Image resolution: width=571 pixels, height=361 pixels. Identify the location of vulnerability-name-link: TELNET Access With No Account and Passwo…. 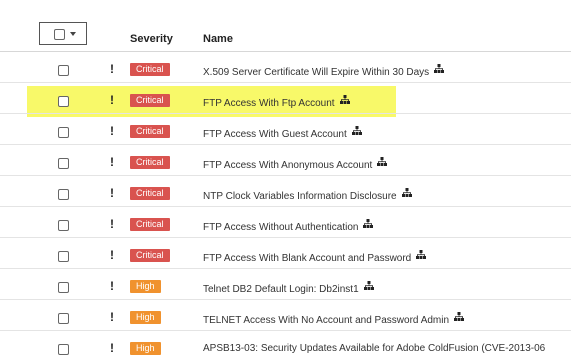
(334, 319).